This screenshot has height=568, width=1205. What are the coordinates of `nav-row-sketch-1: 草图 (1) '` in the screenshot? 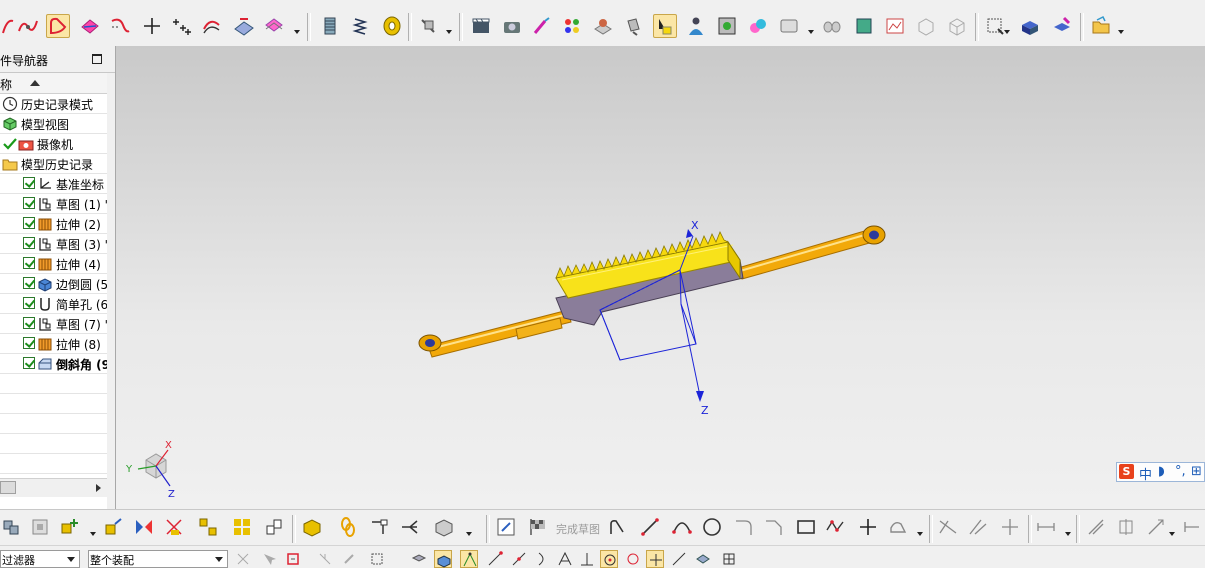 It's located at (53, 204).